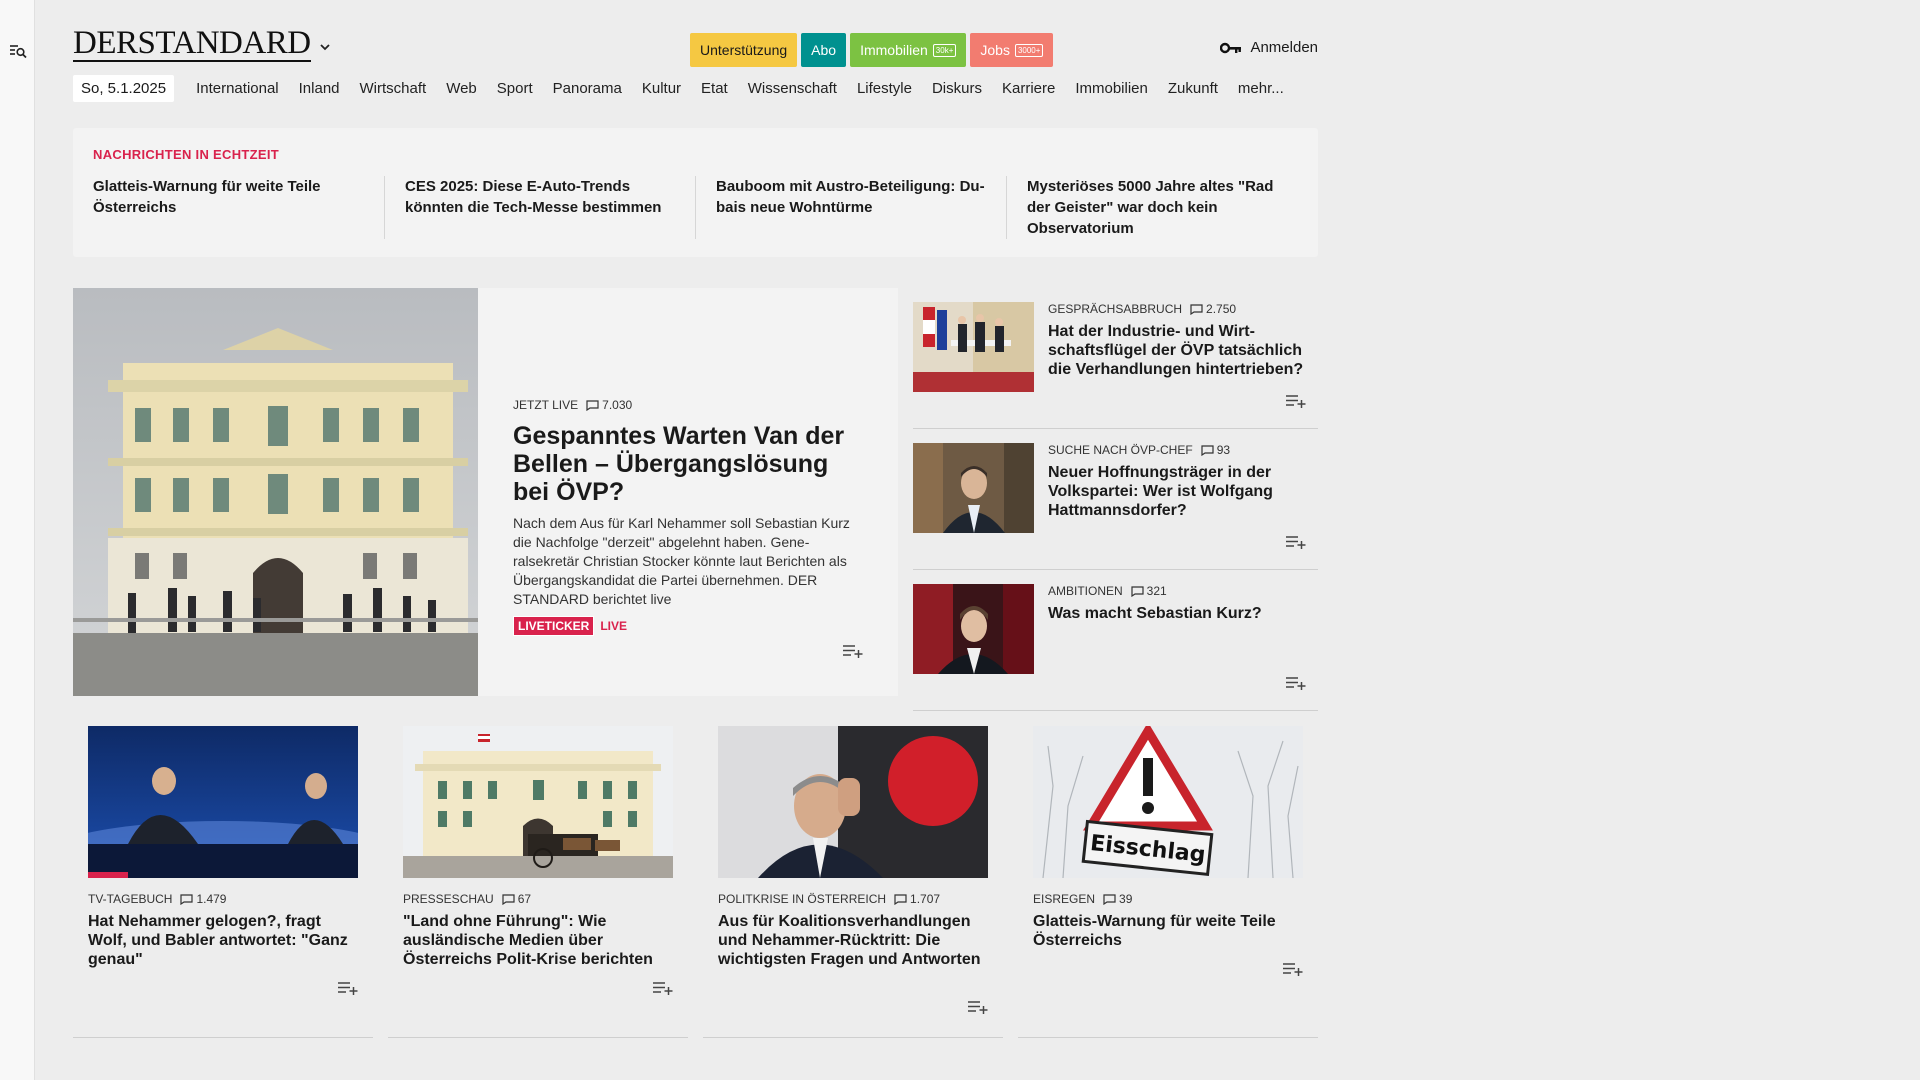  What do you see at coordinates (925, 899) in the screenshot?
I see `comment-count-value: 1.707` at bounding box center [925, 899].